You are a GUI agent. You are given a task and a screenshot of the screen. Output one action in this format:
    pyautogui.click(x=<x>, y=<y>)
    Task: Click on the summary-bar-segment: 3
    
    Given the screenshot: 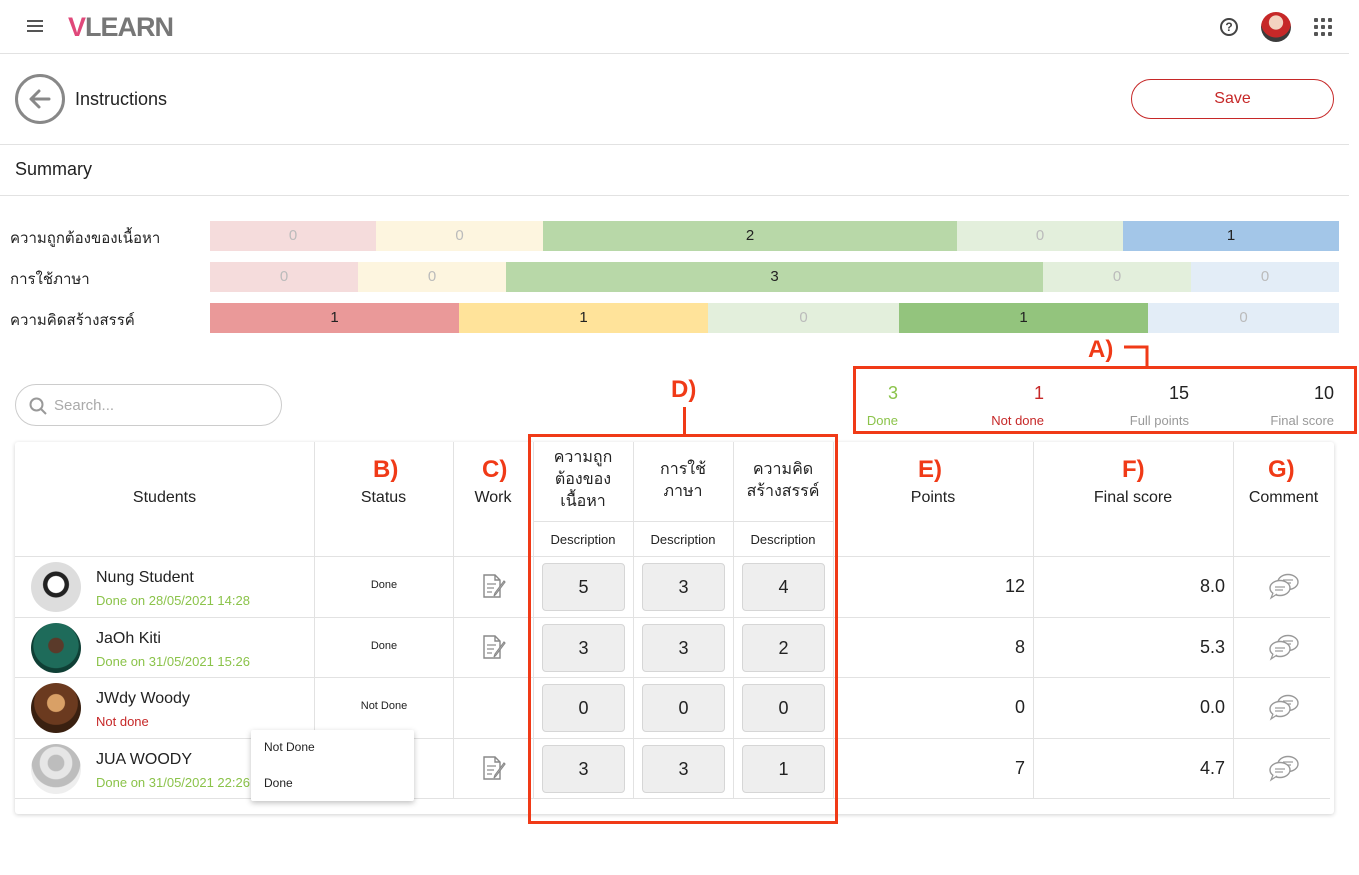 What is the action you would take?
    pyautogui.click(x=774, y=277)
    